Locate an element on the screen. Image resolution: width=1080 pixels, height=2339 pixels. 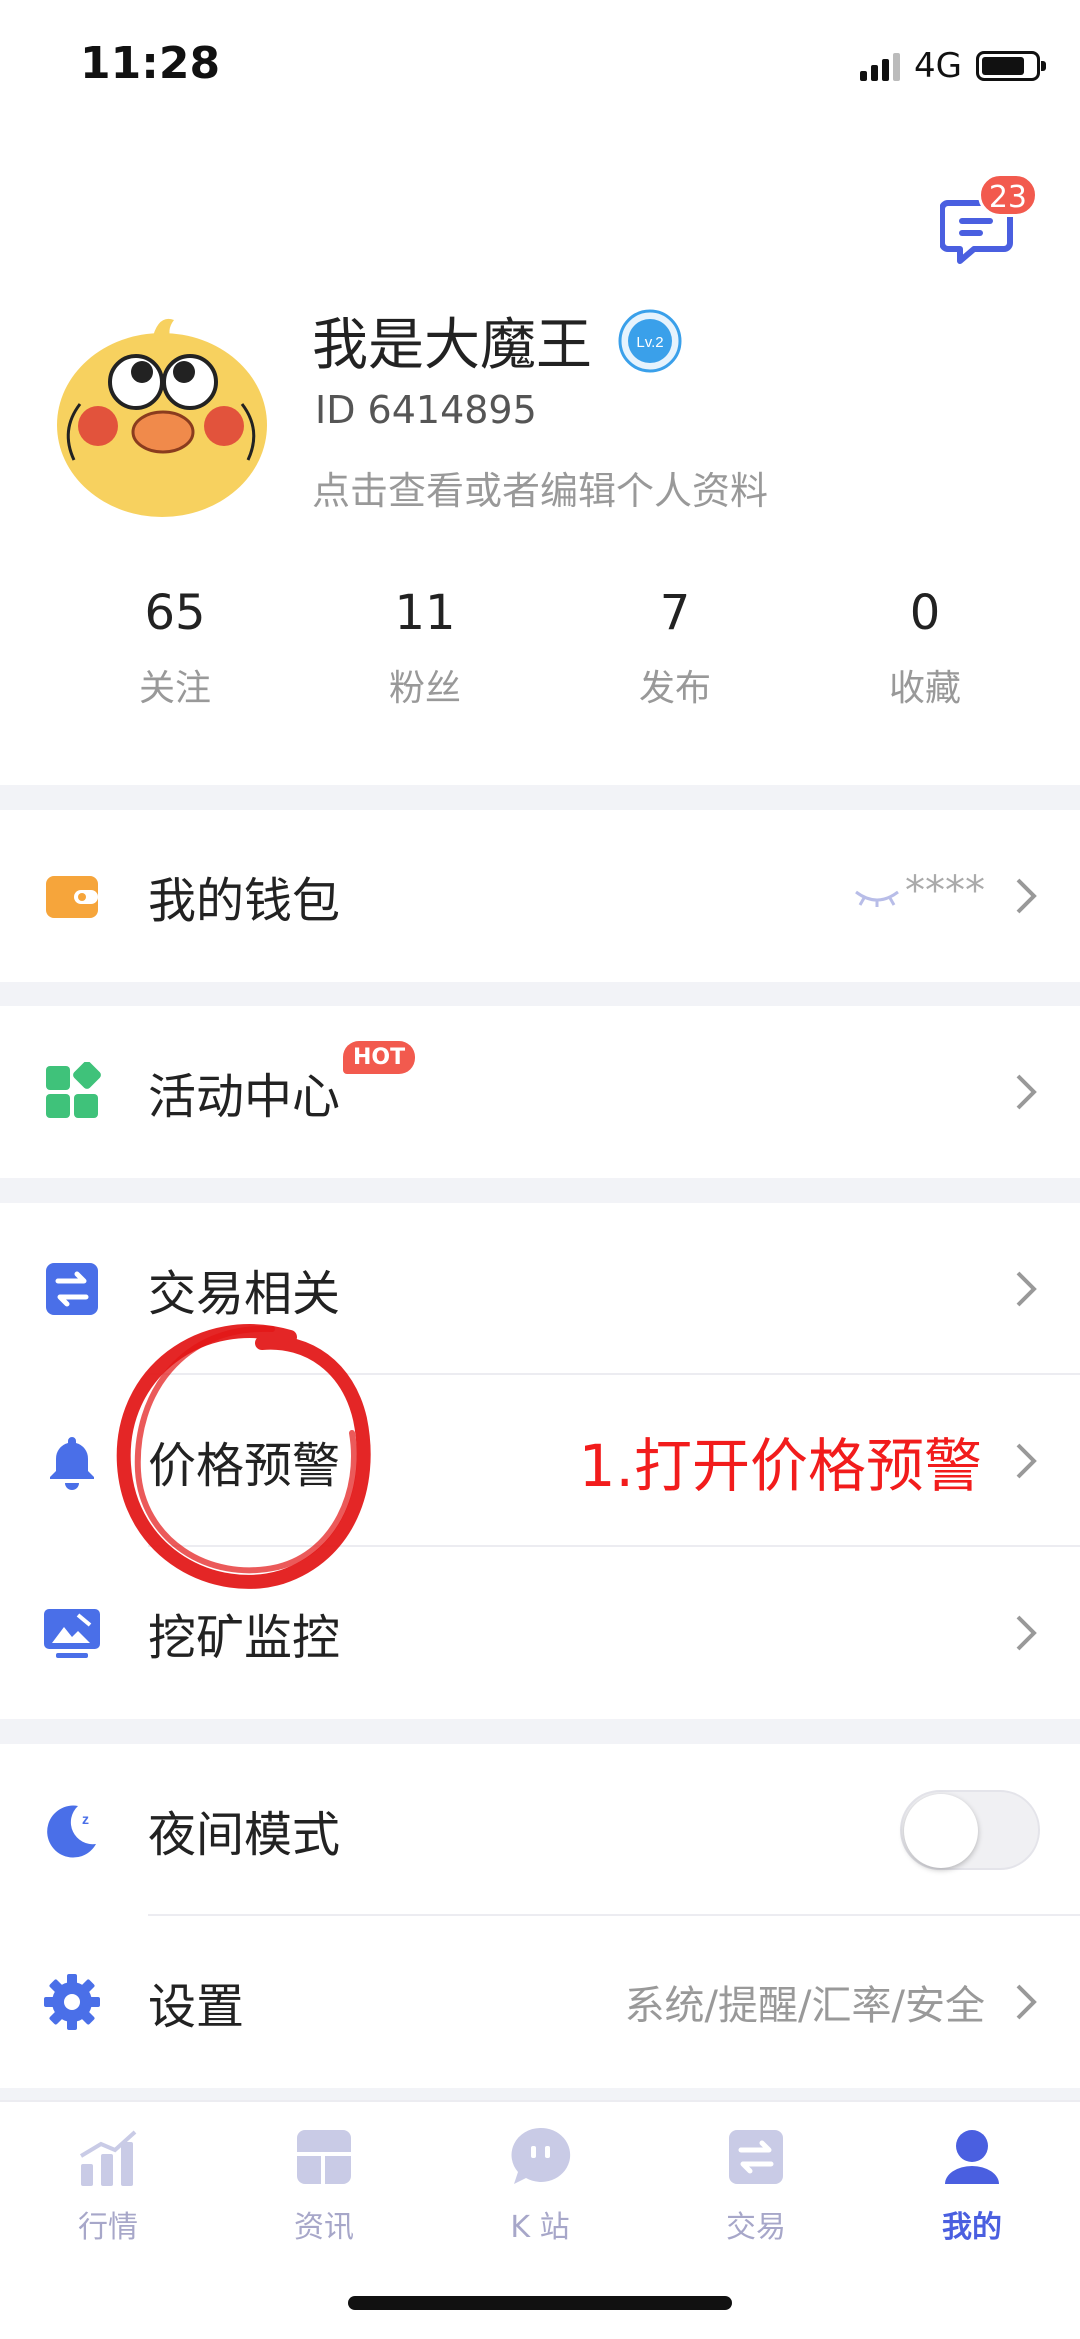
tab-label: 我的 is located at coordinates (972, 2227).